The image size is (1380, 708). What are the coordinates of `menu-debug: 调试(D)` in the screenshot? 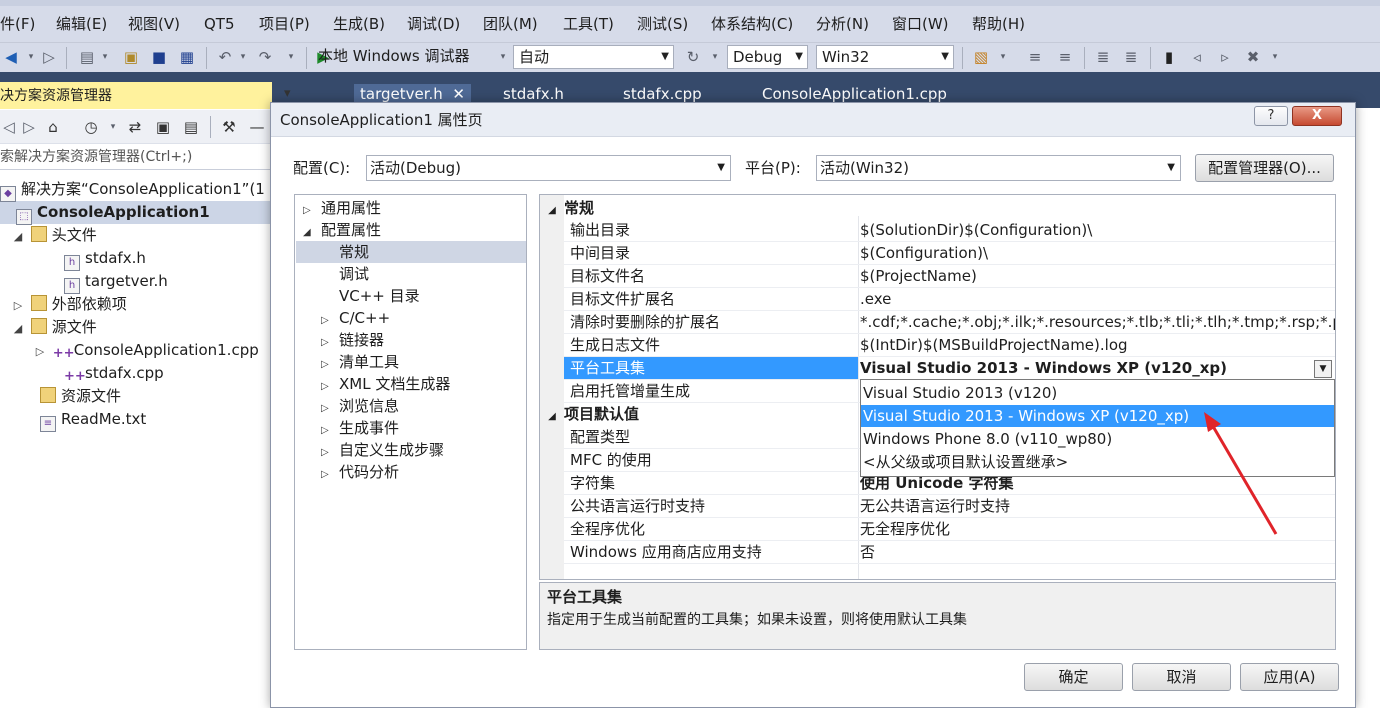 It's located at (433, 24).